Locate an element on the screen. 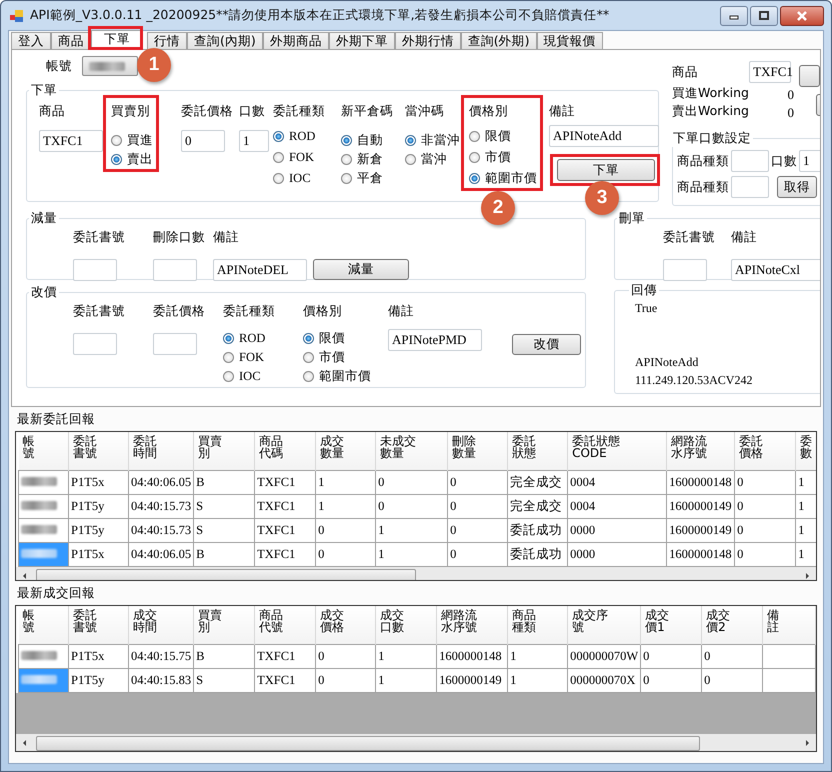  value-label: 0 is located at coordinates (790, 95).